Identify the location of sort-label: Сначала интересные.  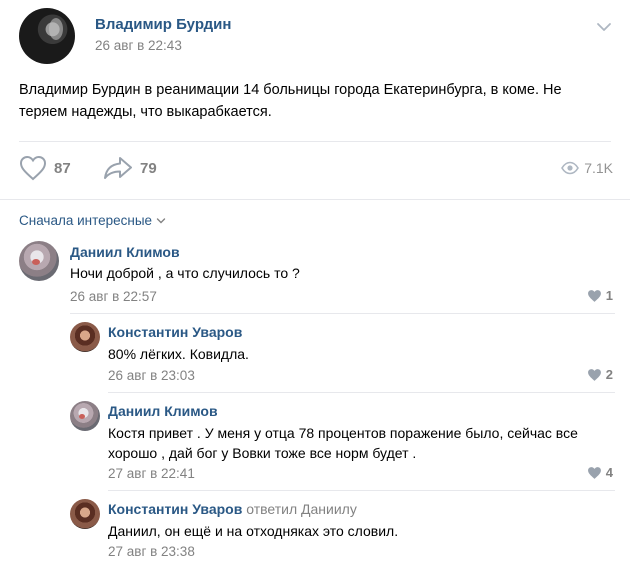
(86, 220).